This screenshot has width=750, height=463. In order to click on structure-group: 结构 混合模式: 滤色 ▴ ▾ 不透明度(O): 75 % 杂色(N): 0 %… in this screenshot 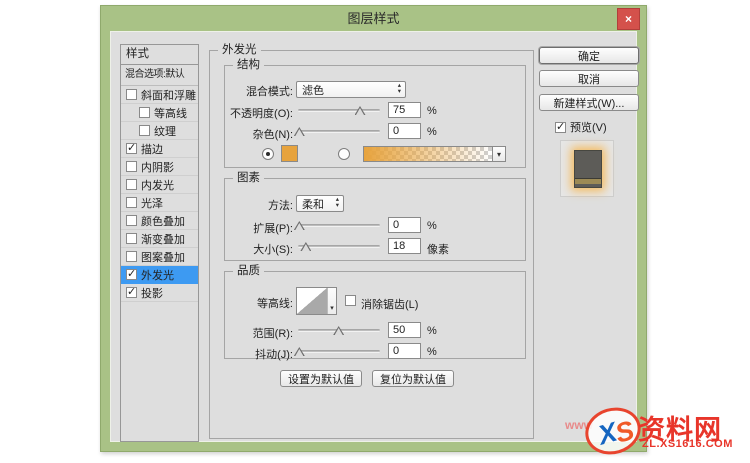, I will do `click(375, 113)`.